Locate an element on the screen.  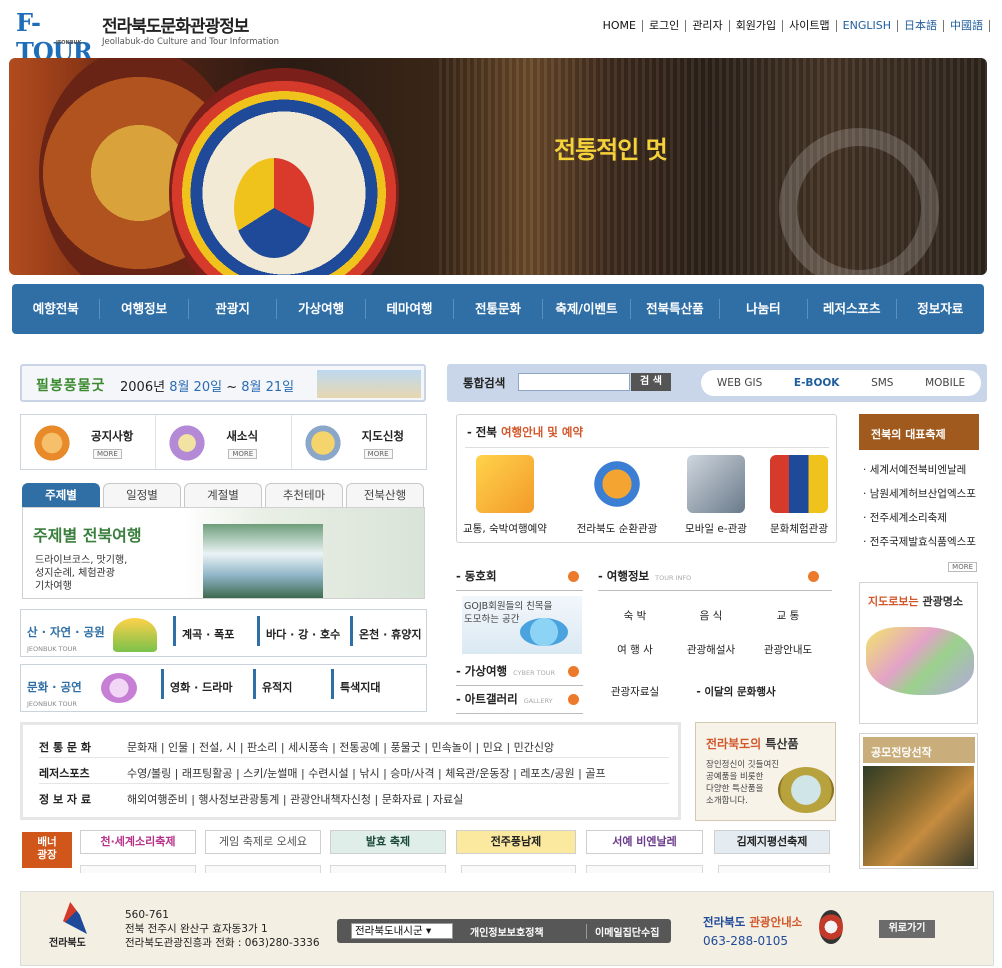
tab-theme: 주제별 is located at coordinates (61, 495).